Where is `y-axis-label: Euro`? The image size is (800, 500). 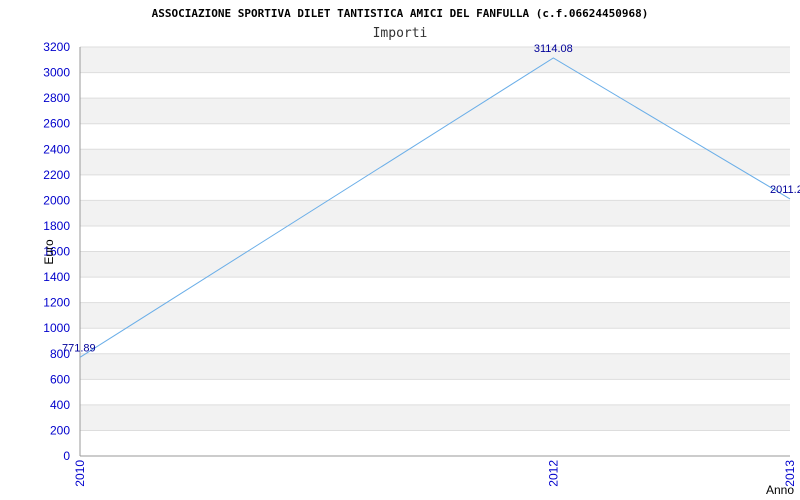 y-axis-label: Euro is located at coordinates (49, 252).